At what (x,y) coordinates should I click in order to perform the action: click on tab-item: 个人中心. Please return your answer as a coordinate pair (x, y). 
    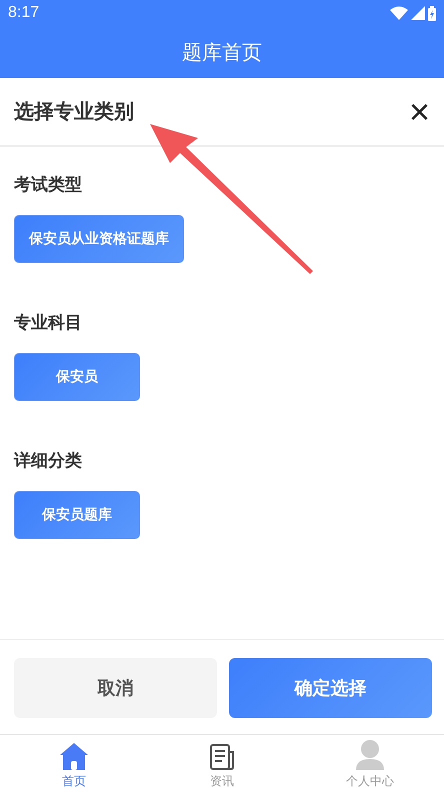
    Looking at the image, I should click on (370, 763).